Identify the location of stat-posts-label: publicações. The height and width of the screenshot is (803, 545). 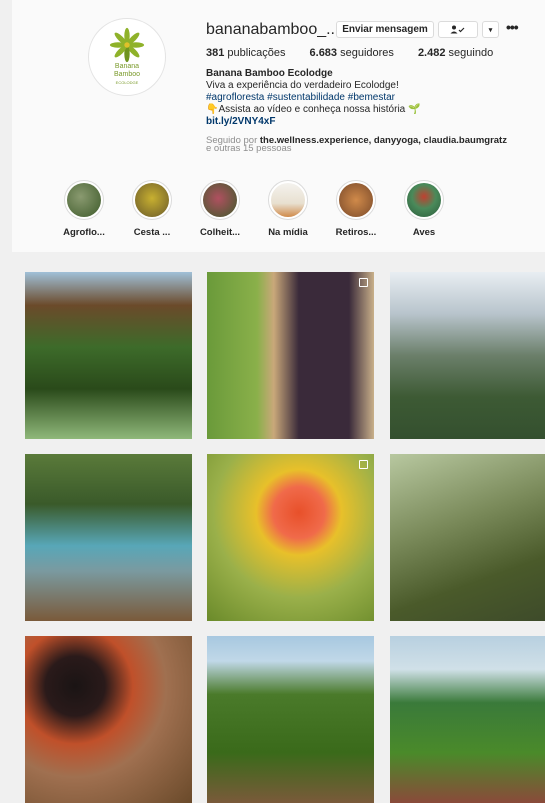
(256, 53).